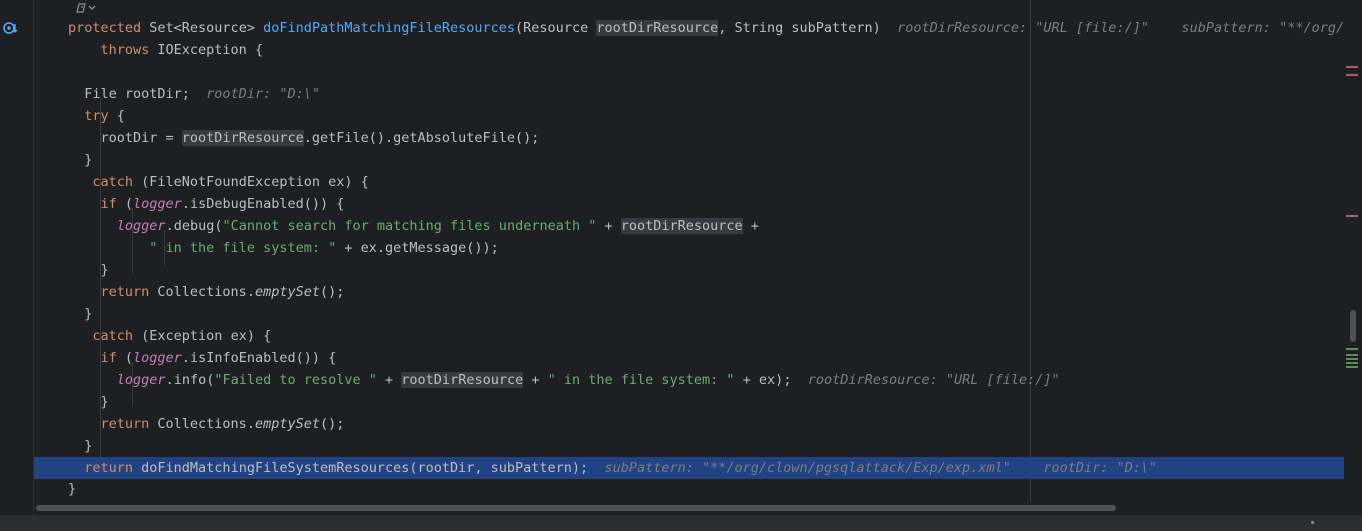  What do you see at coordinates (194, 226) in the screenshot?
I see `code-token: .debug(` at bounding box center [194, 226].